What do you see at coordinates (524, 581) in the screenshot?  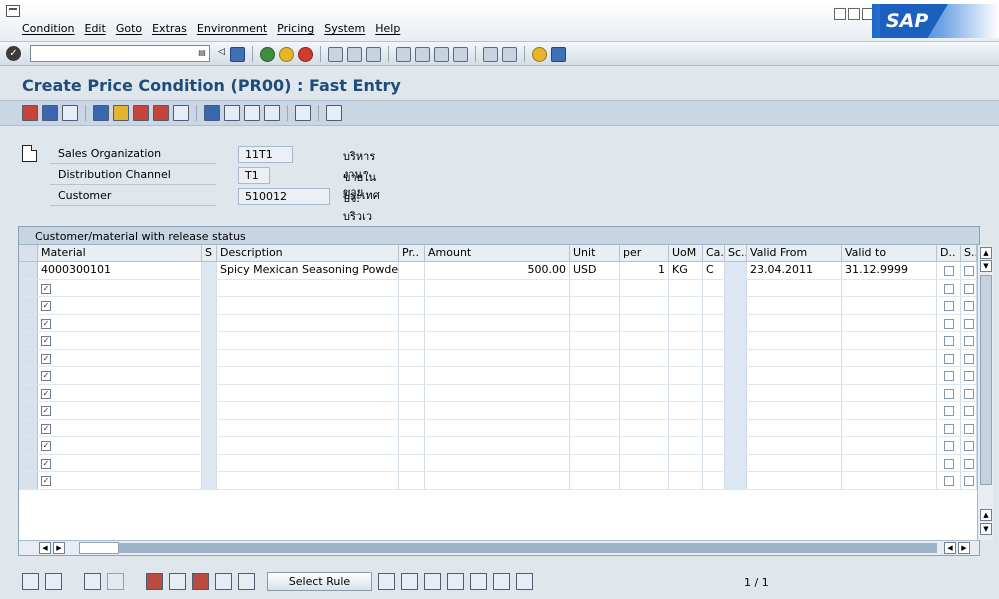 I see `sum-icon` at bounding box center [524, 581].